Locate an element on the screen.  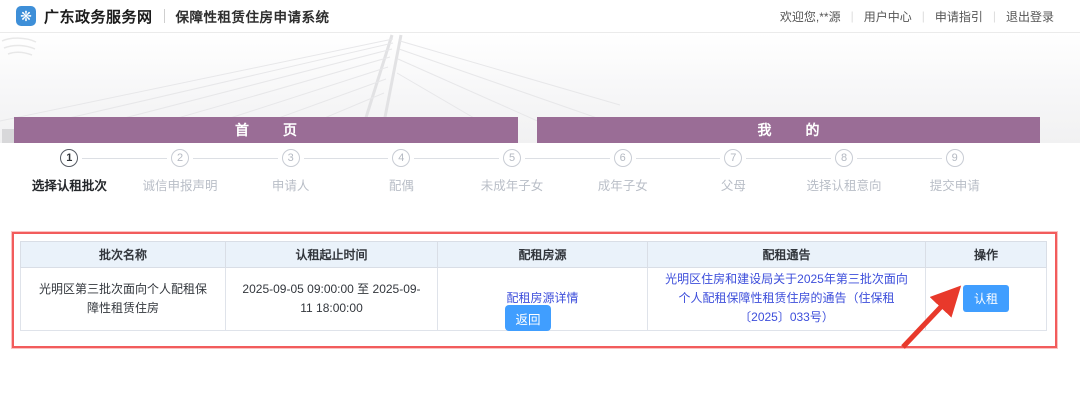
col-notice: 配租通告 is located at coordinates (786, 254).